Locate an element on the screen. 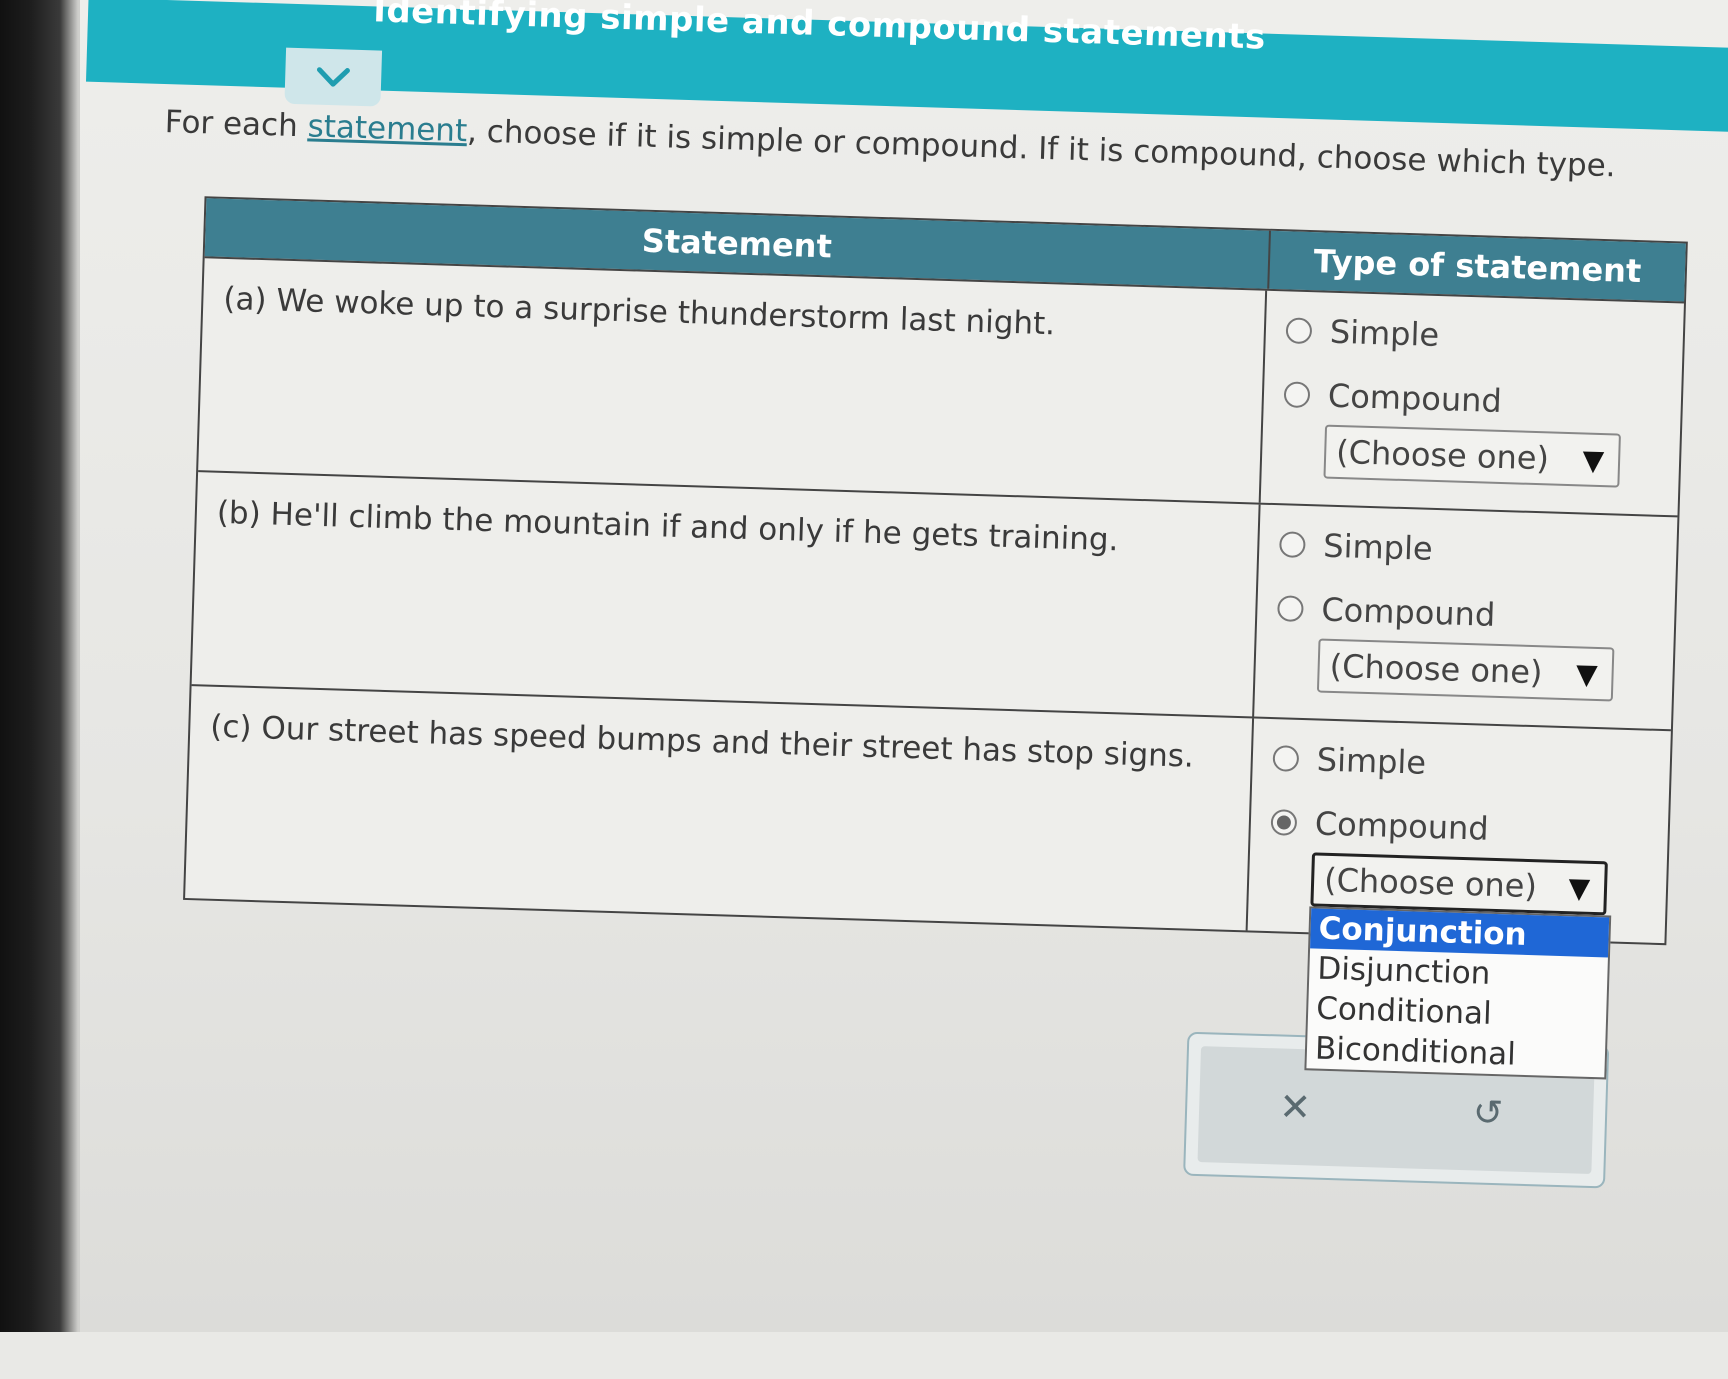  chevron-down-icon is located at coordinates (333, 77).